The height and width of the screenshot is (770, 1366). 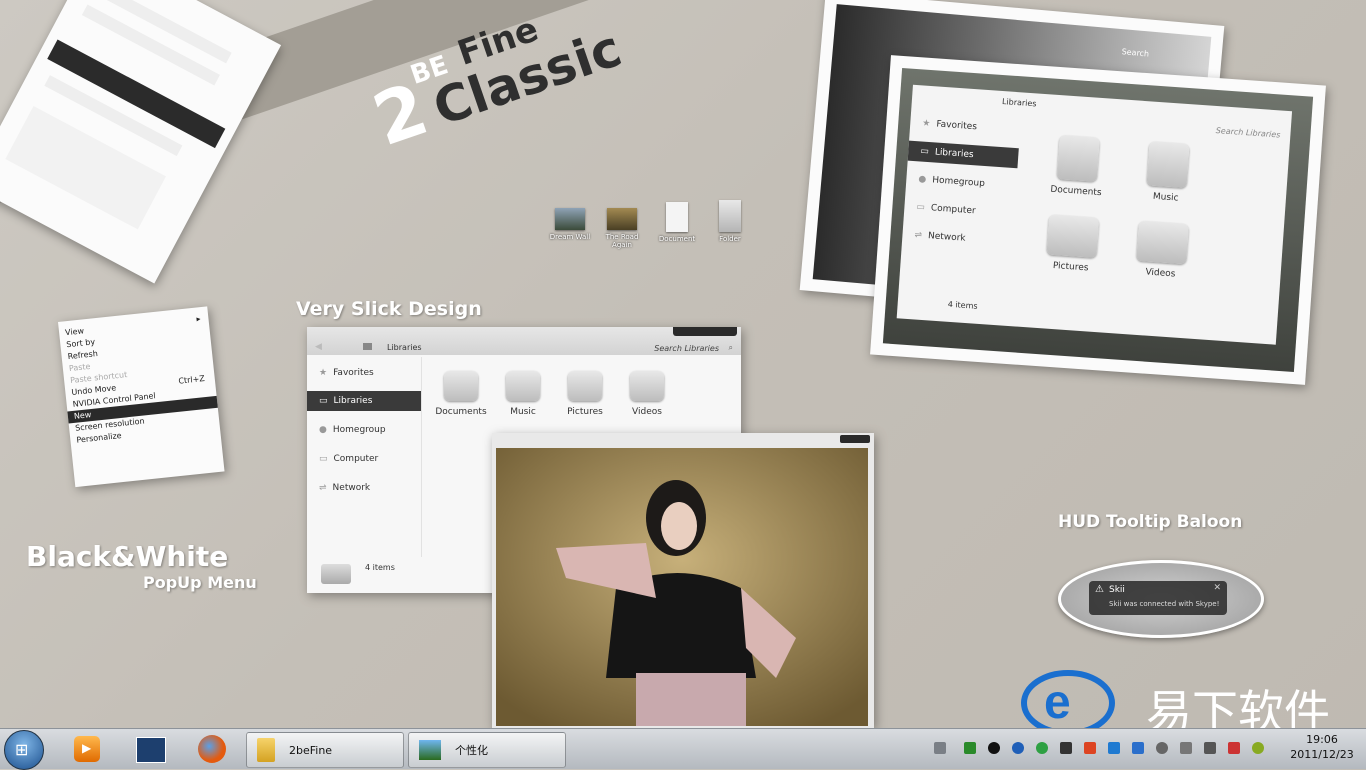 What do you see at coordinates (1138, 748) in the screenshot?
I see `info-icon` at bounding box center [1138, 748].